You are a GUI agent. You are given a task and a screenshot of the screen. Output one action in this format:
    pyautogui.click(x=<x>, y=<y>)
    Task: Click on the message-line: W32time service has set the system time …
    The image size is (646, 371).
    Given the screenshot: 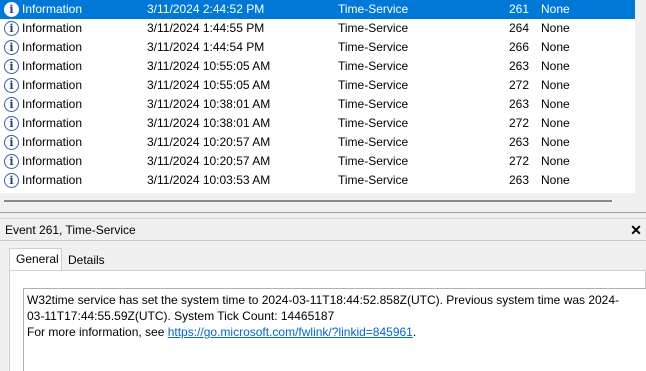 What is the action you would take?
    pyautogui.click(x=323, y=300)
    